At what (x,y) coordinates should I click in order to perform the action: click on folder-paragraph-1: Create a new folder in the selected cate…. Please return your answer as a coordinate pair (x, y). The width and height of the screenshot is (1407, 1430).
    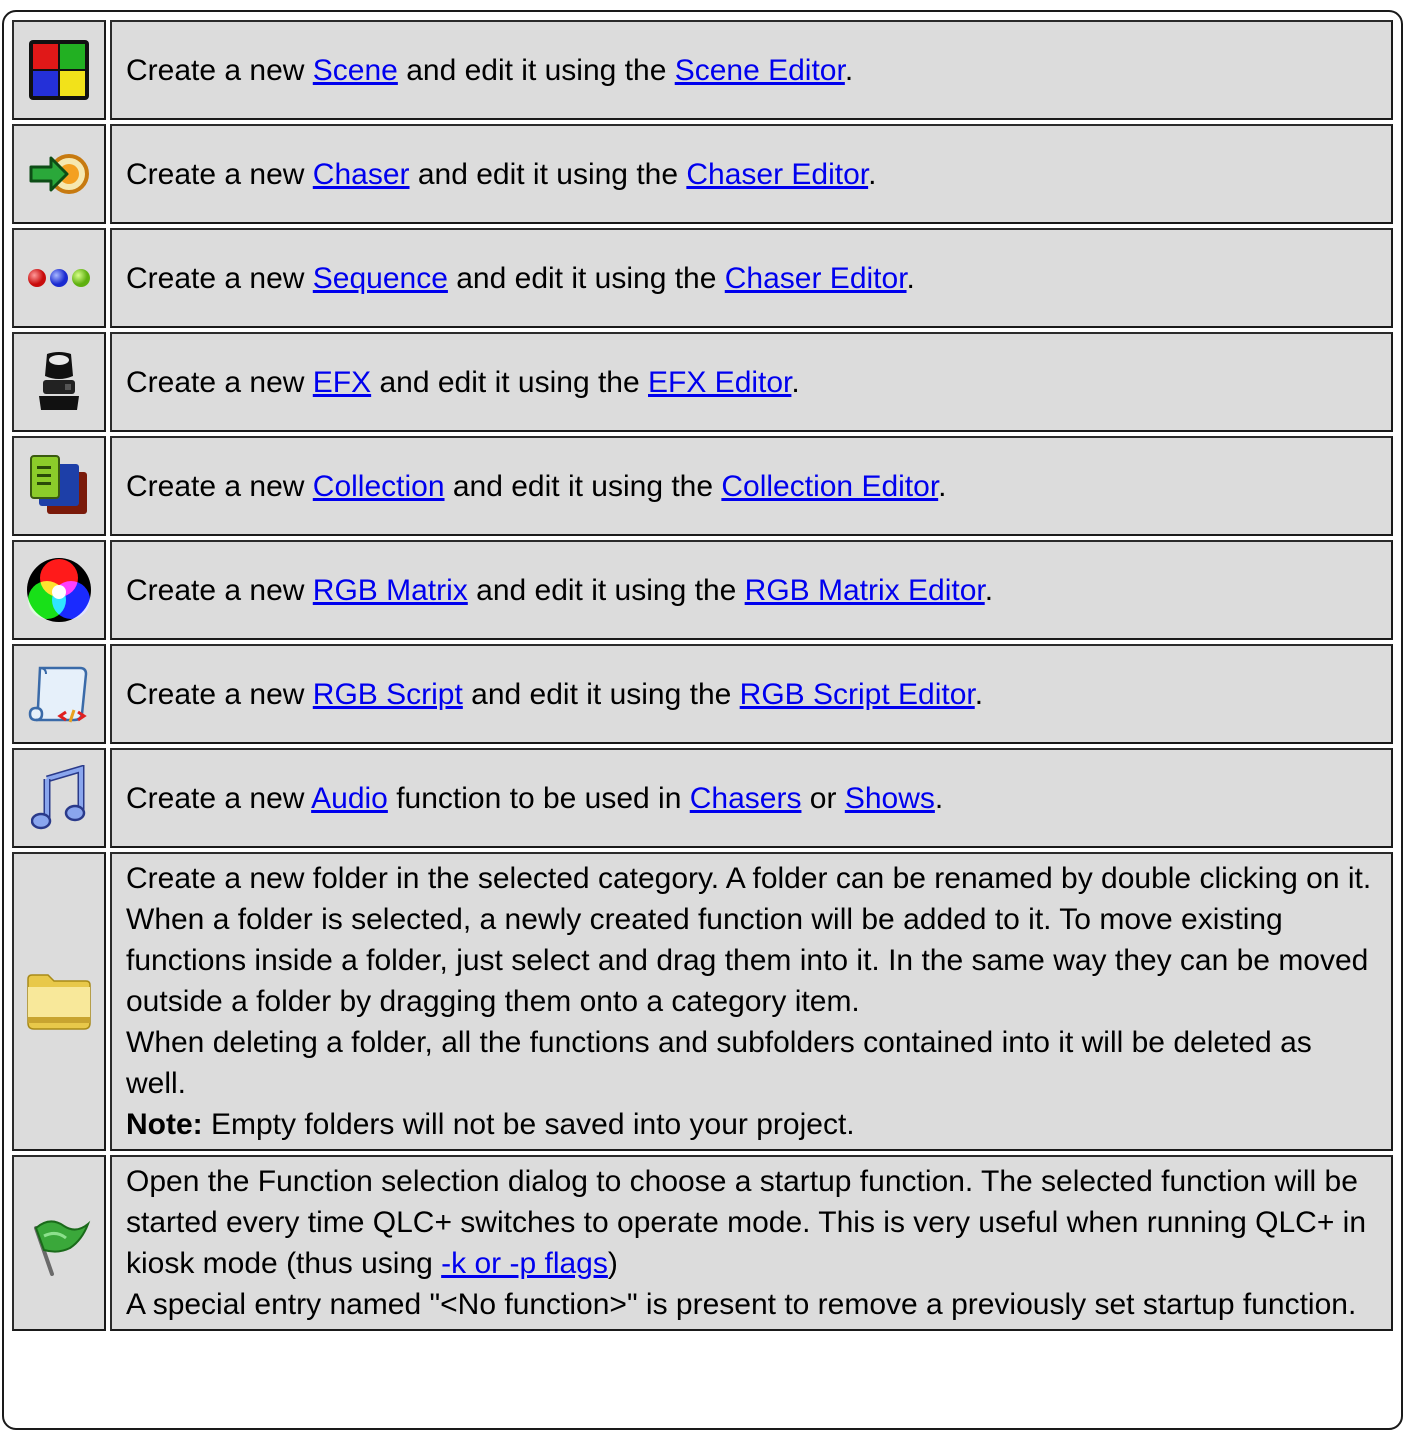
    Looking at the image, I should click on (749, 878).